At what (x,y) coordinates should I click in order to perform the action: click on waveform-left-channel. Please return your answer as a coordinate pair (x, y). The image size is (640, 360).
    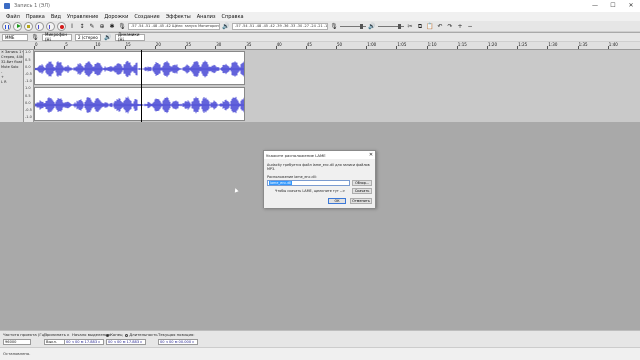
    Looking at the image, I should click on (139, 68).